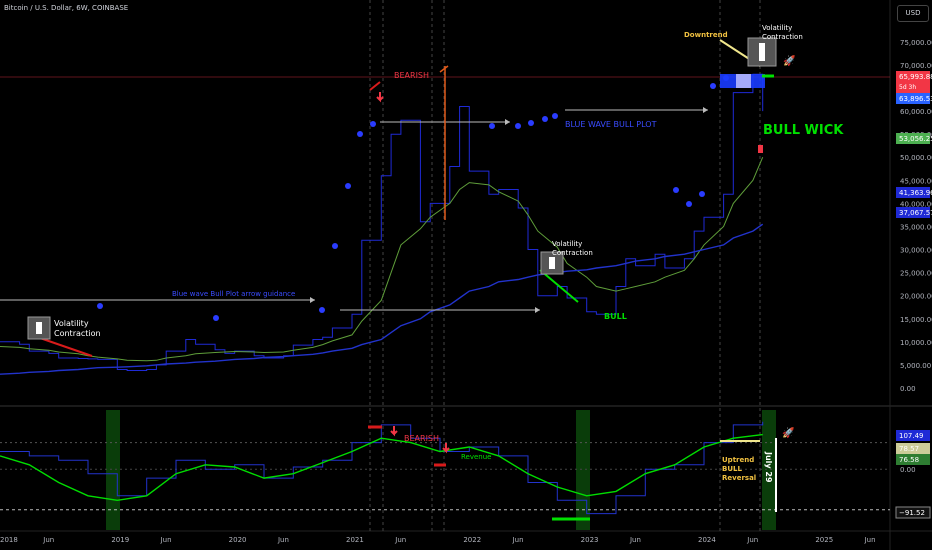 The height and width of the screenshot is (550, 932). Describe the element at coordinates (916, 274) in the screenshot. I see `price-tick: 25,000.00` at that location.